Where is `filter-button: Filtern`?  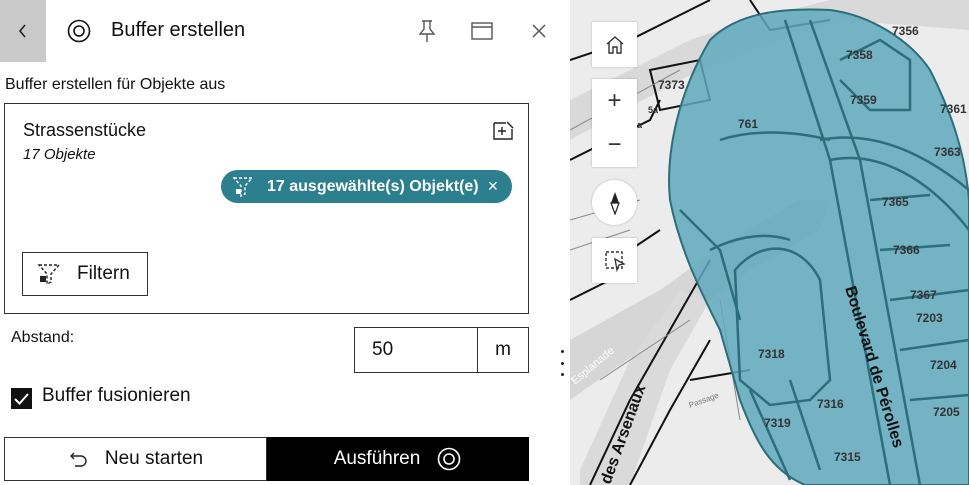
filter-button: Filtern is located at coordinates (85, 274).